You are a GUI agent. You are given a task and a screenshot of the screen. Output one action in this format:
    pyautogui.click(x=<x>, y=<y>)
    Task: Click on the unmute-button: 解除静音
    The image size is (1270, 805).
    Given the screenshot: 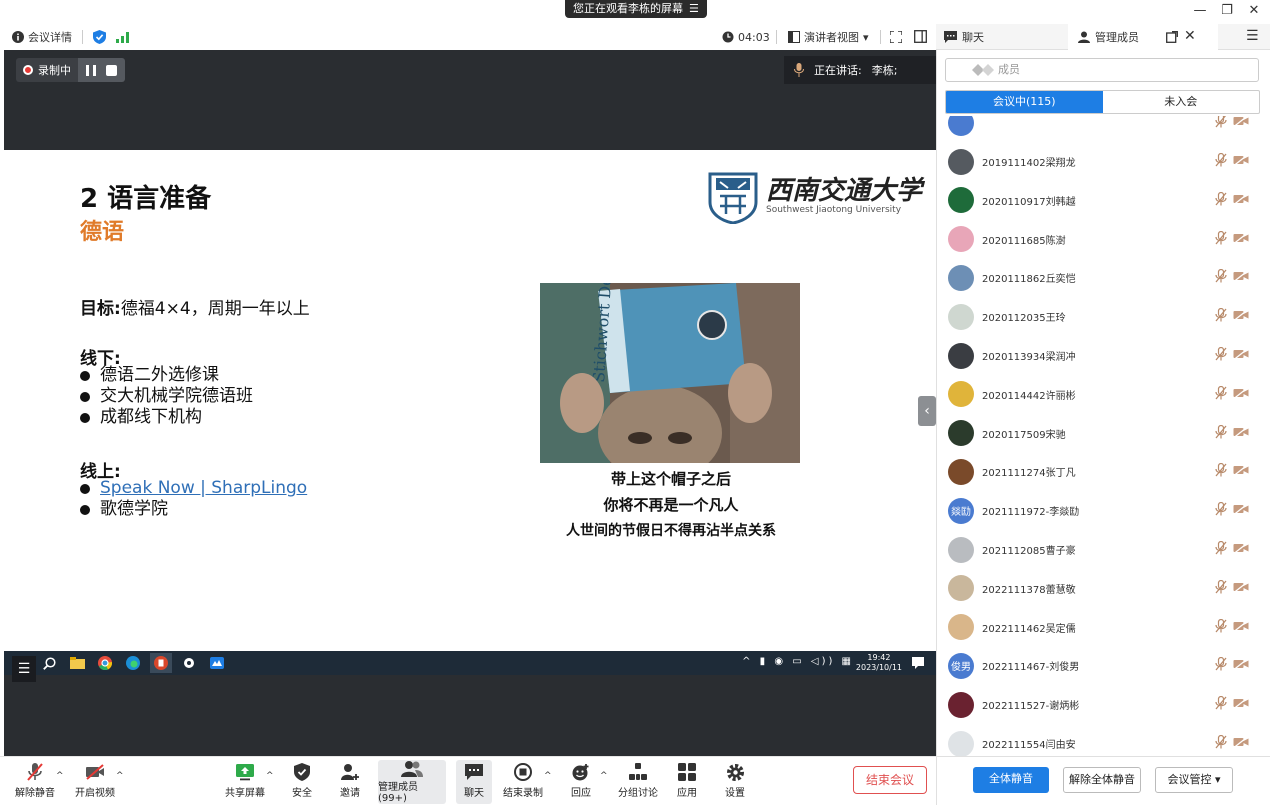 What is the action you would take?
    pyautogui.click(x=35, y=782)
    